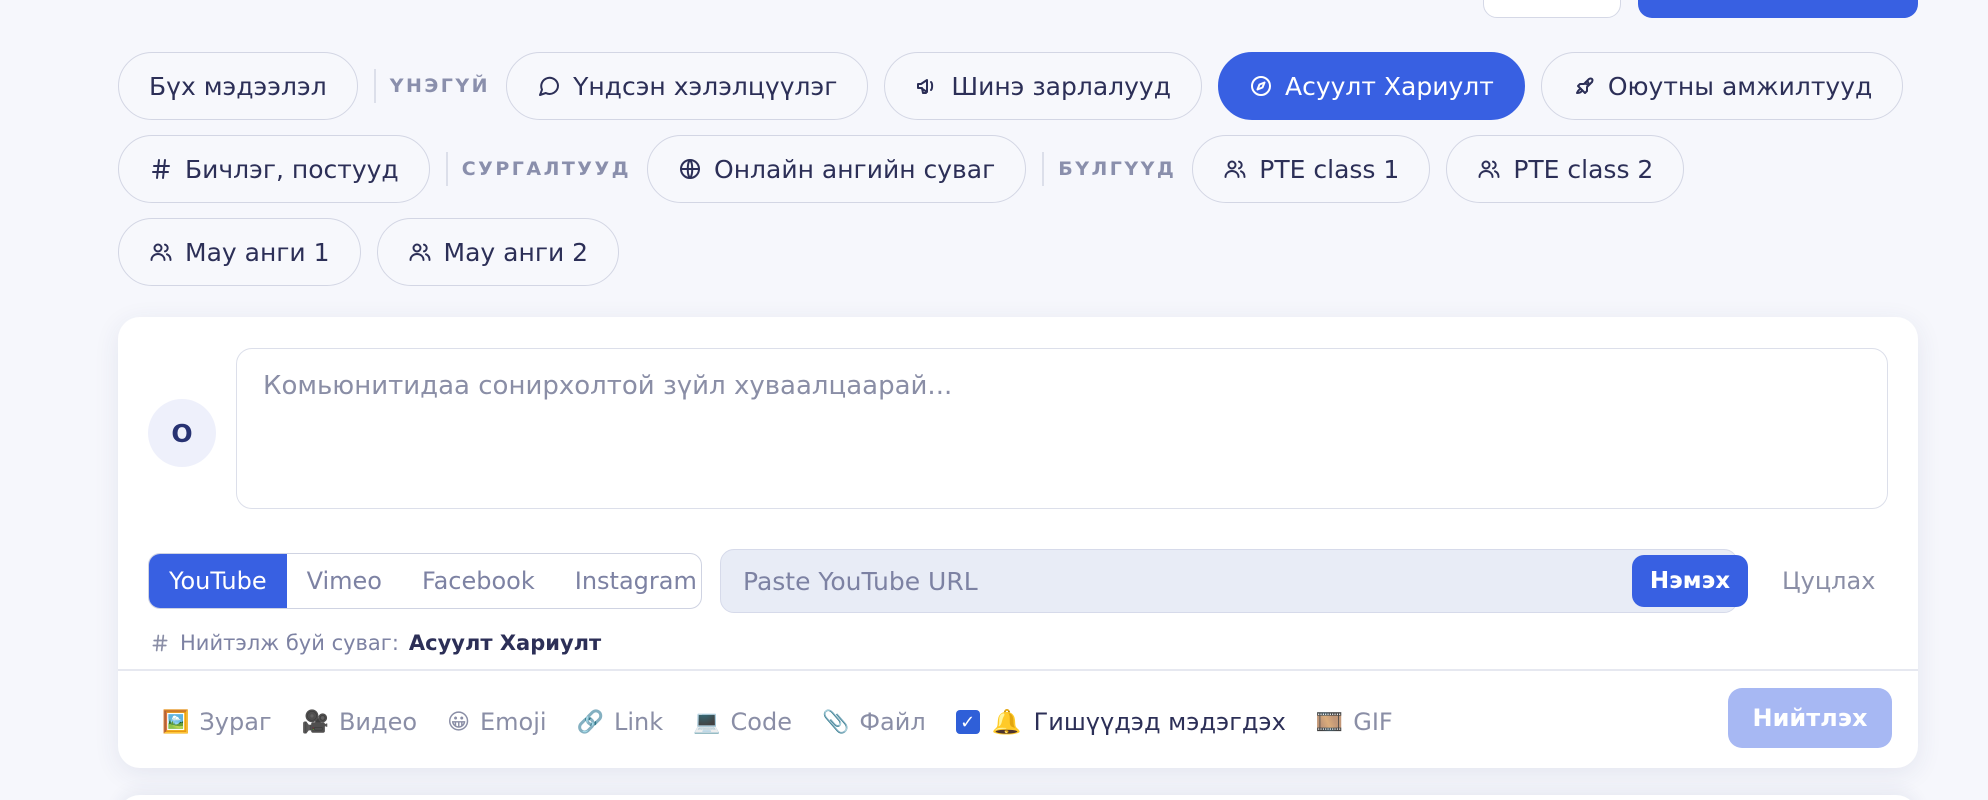  I want to click on channel-pte-class-2: PTE class 2, so click(1565, 169).